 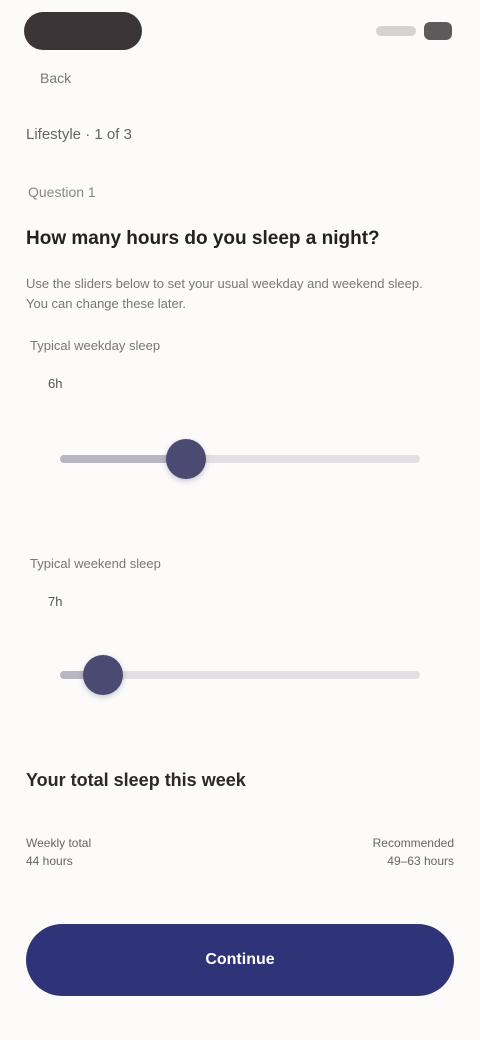 What do you see at coordinates (59, 843) in the screenshot?
I see `weekly-total-label: Weekly total` at bounding box center [59, 843].